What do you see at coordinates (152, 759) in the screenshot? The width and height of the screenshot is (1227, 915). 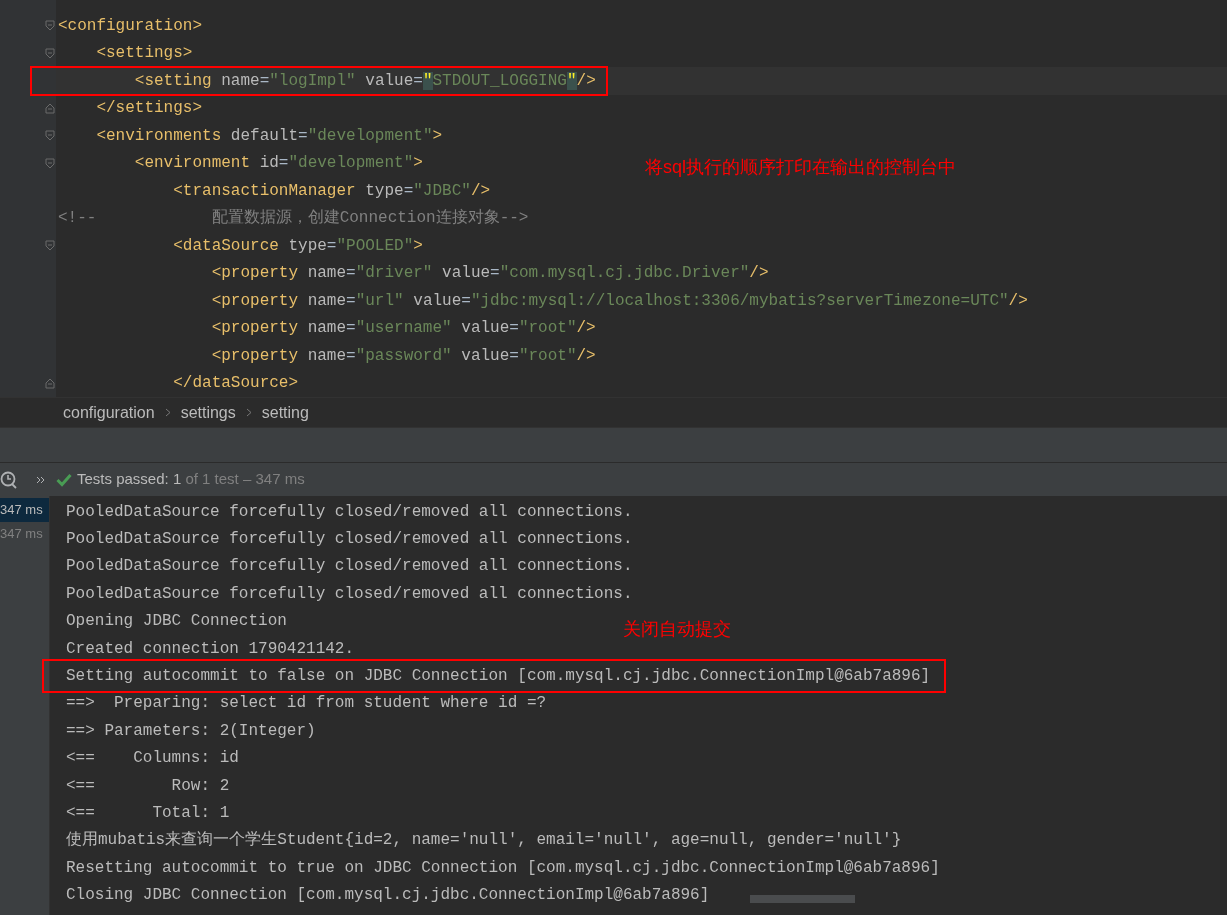 I see `console-line: <== Columns: id` at bounding box center [152, 759].